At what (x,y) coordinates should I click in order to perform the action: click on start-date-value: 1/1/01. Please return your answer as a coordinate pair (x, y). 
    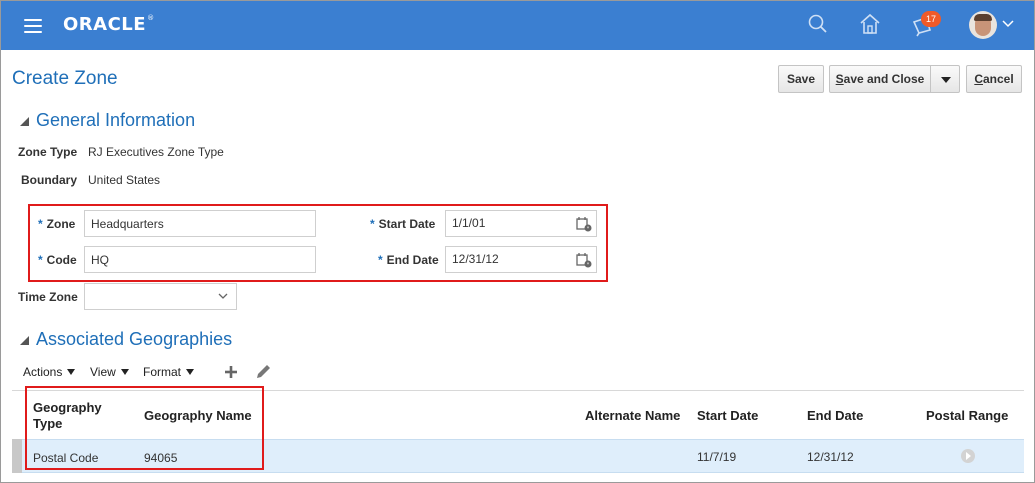
    Looking at the image, I should click on (469, 223).